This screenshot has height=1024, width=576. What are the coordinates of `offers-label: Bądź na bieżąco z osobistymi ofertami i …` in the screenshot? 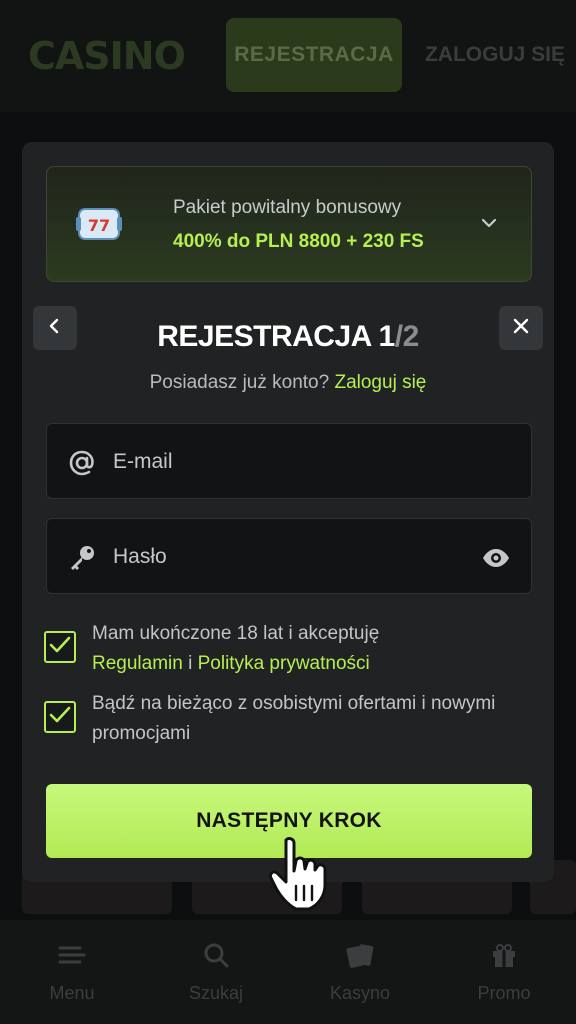 It's located at (294, 718).